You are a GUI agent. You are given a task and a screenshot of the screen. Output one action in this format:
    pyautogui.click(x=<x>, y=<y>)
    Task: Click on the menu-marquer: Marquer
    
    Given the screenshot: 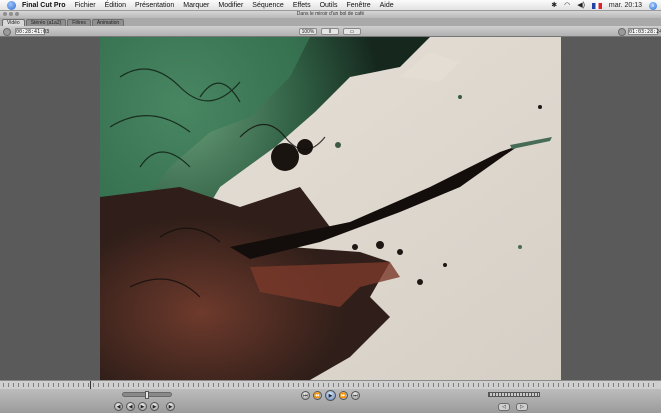 What is the action you would take?
    pyautogui.click(x=196, y=5)
    